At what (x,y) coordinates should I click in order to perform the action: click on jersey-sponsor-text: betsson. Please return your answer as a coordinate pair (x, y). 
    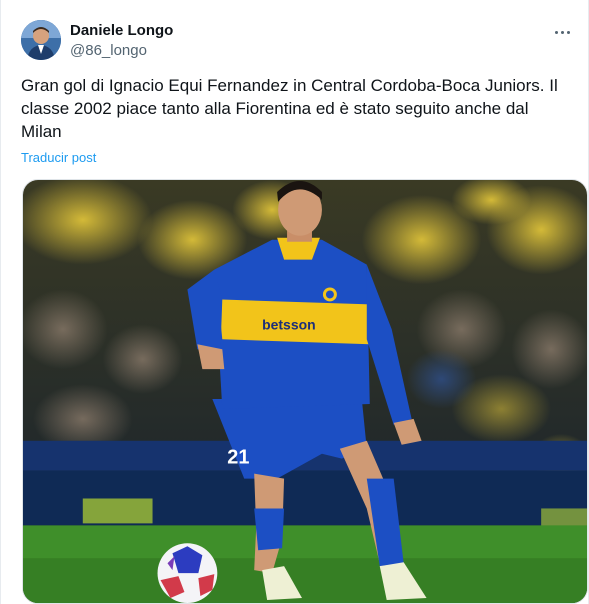
    Looking at the image, I should click on (288, 324).